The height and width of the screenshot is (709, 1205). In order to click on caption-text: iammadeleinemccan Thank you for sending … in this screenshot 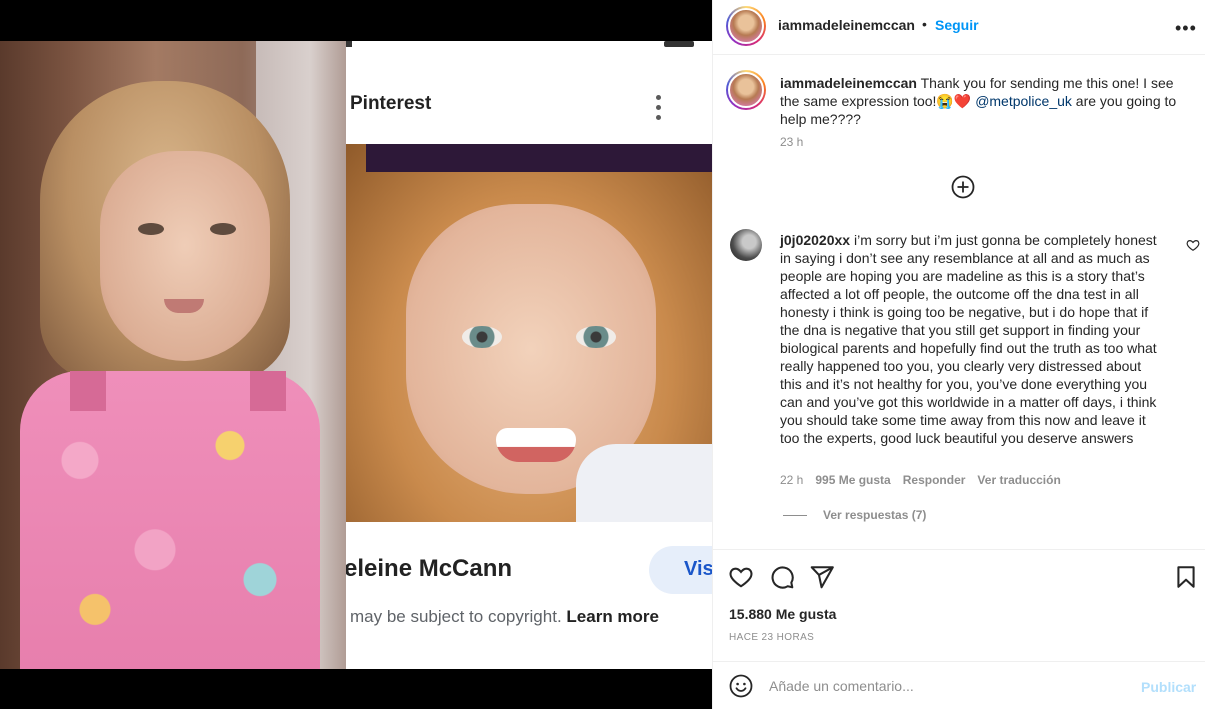, I will do `click(978, 101)`.